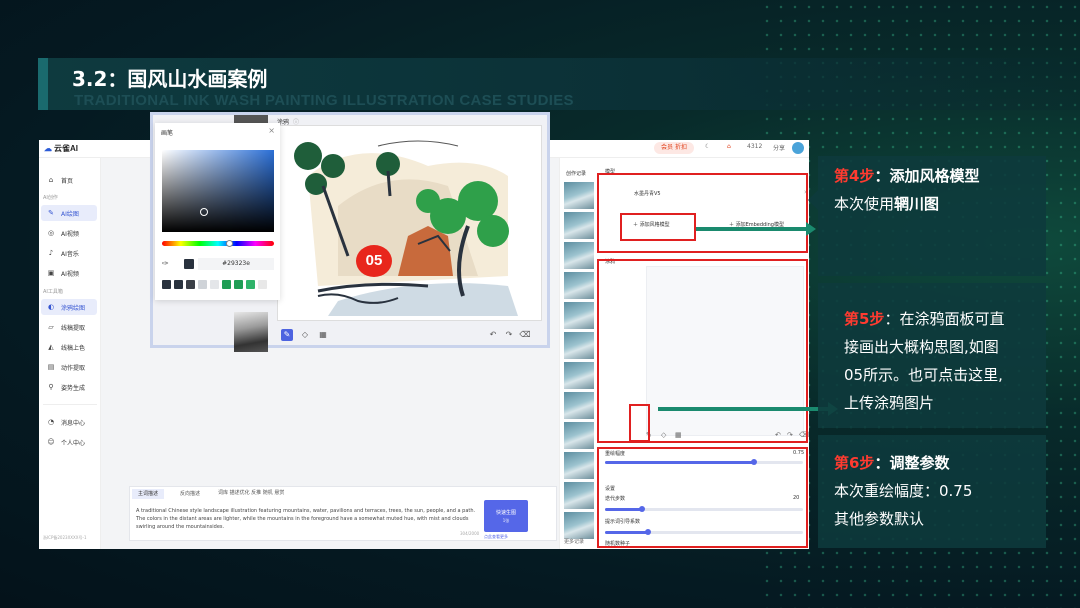 The height and width of the screenshot is (608, 1080). What do you see at coordinates (69, 180) in the screenshot?
I see `sidebar-item-home: ⌂ 首页` at bounding box center [69, 180].